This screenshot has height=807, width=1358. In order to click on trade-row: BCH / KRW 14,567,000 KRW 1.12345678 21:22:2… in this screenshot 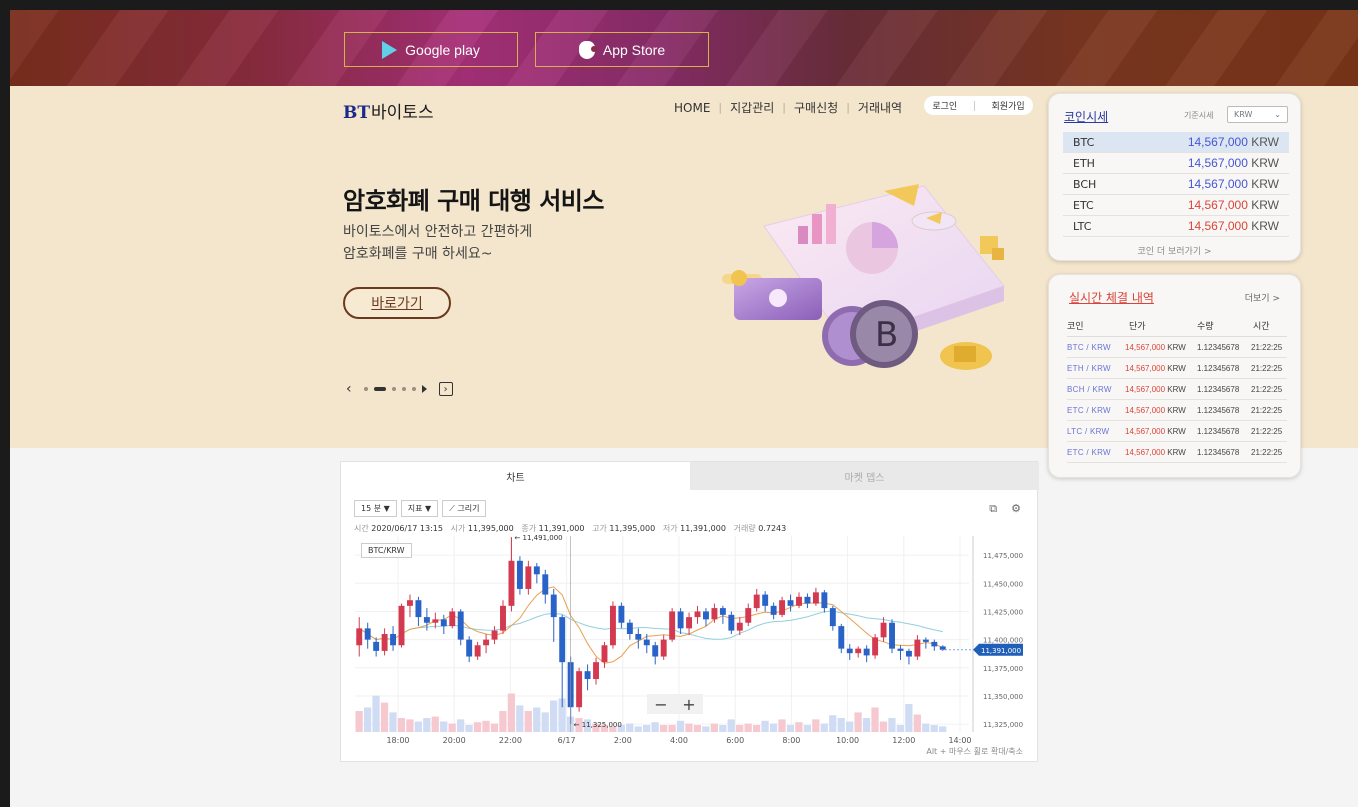, I will do `click(1177, 389)`.